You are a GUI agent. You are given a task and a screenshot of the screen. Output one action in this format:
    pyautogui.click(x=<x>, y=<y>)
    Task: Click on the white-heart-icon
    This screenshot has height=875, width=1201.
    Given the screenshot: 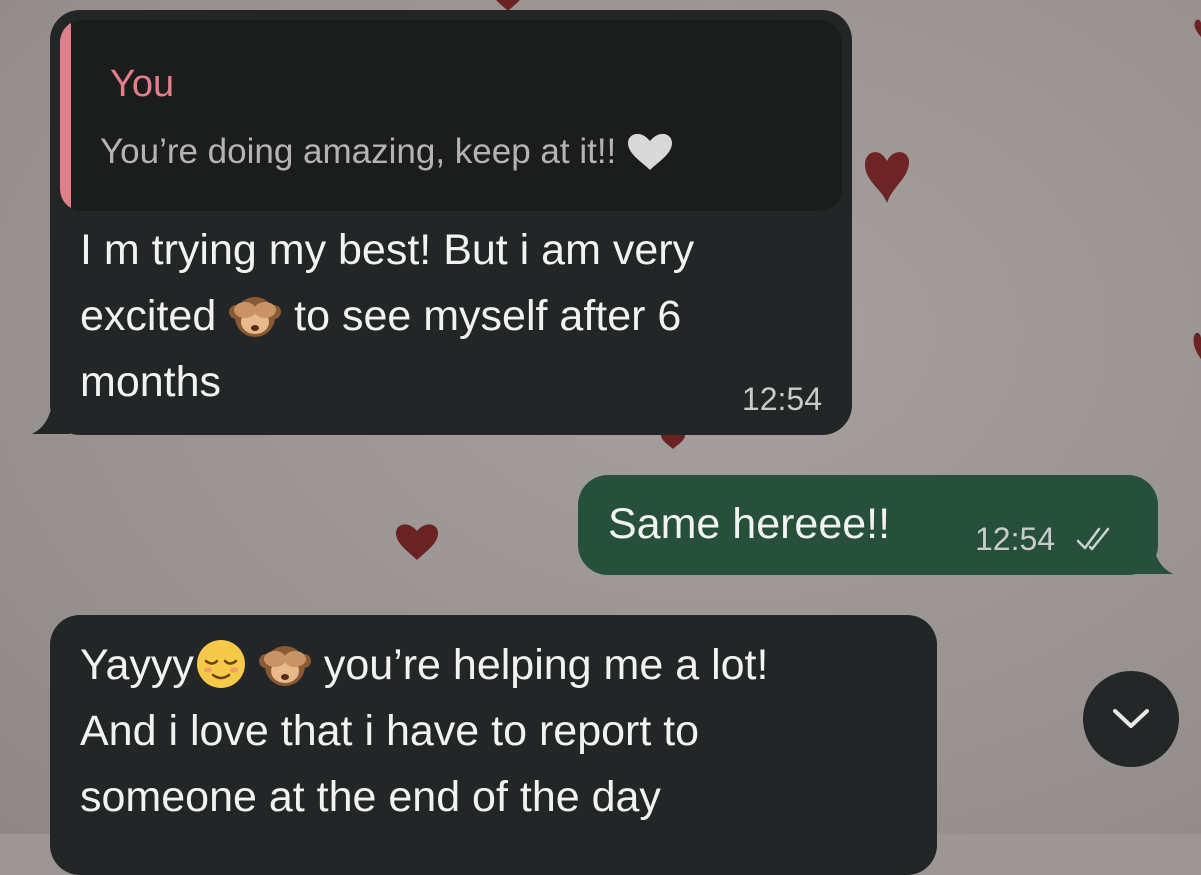 What is the action you would take?
    pyautogui.click(x=650, y=151)
    